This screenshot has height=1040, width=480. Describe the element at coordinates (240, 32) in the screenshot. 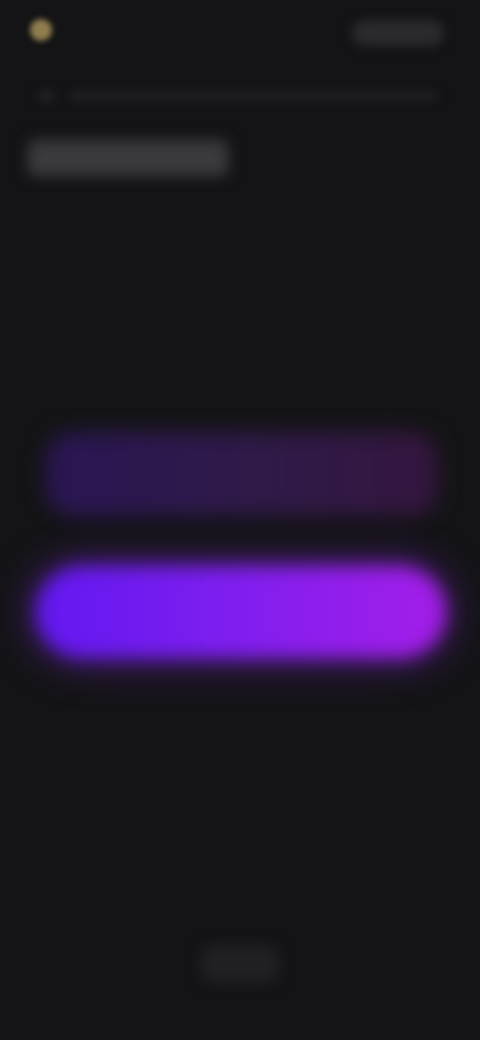

I see `top-bar` at that location.